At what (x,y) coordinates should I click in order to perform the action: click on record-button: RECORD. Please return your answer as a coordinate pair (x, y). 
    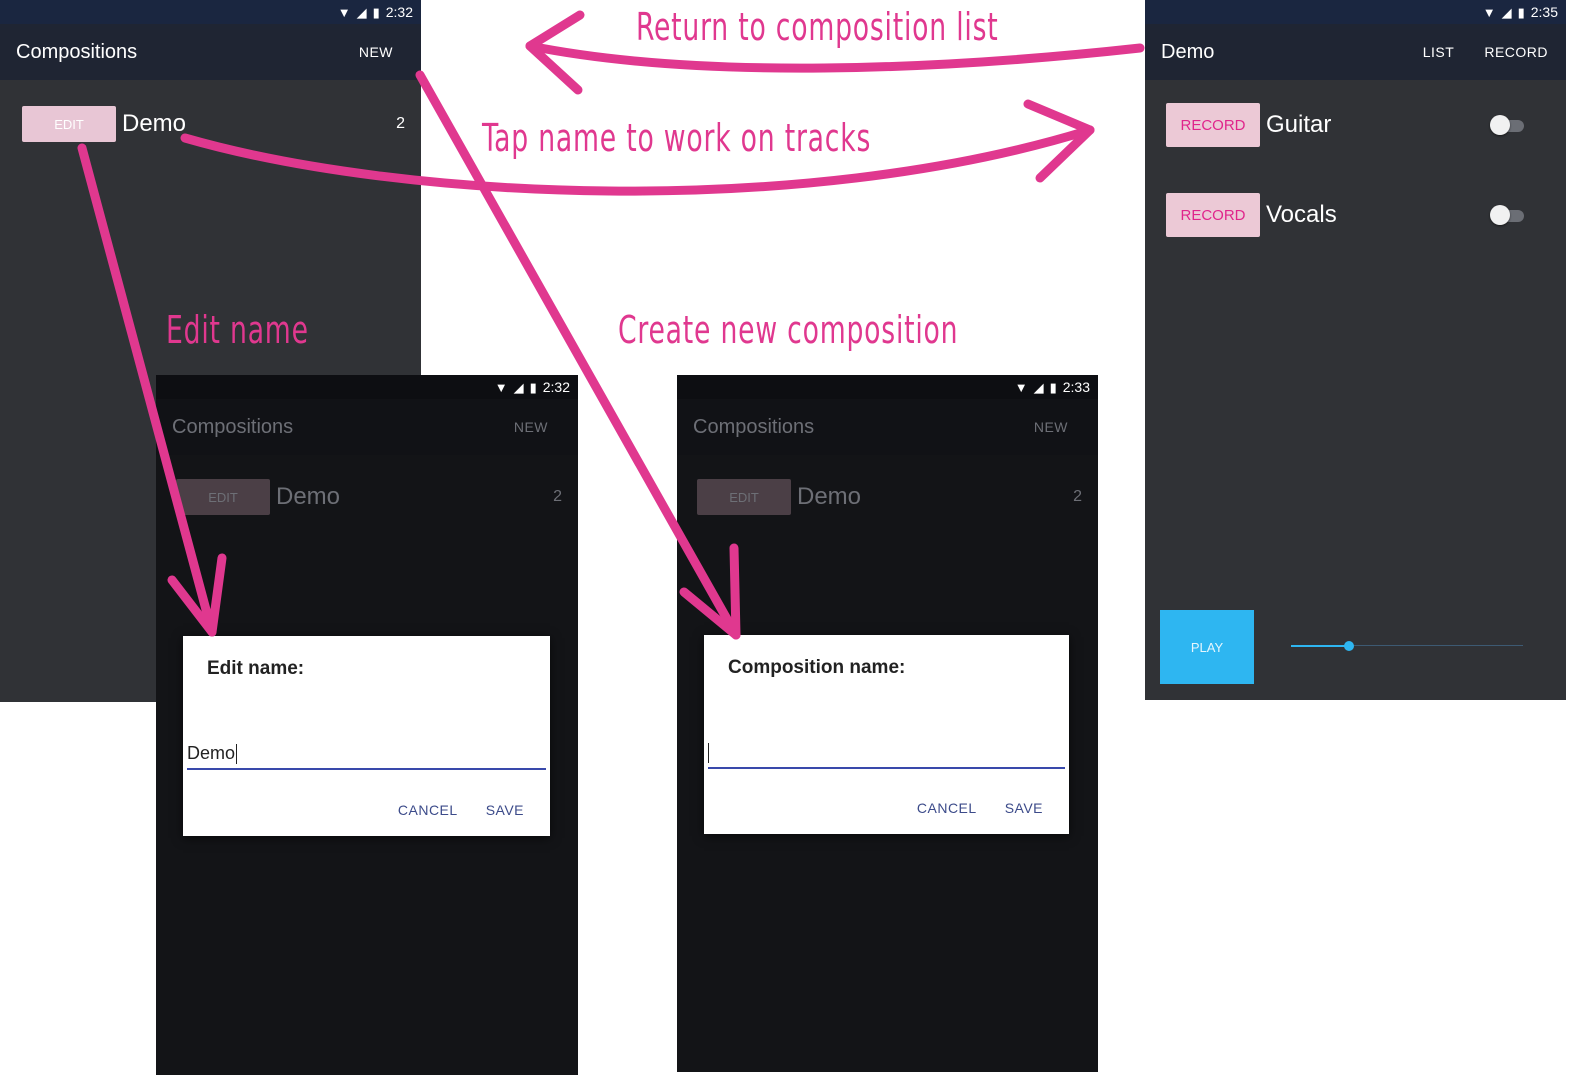
    Looking at the image, I should click on (1516, 52).